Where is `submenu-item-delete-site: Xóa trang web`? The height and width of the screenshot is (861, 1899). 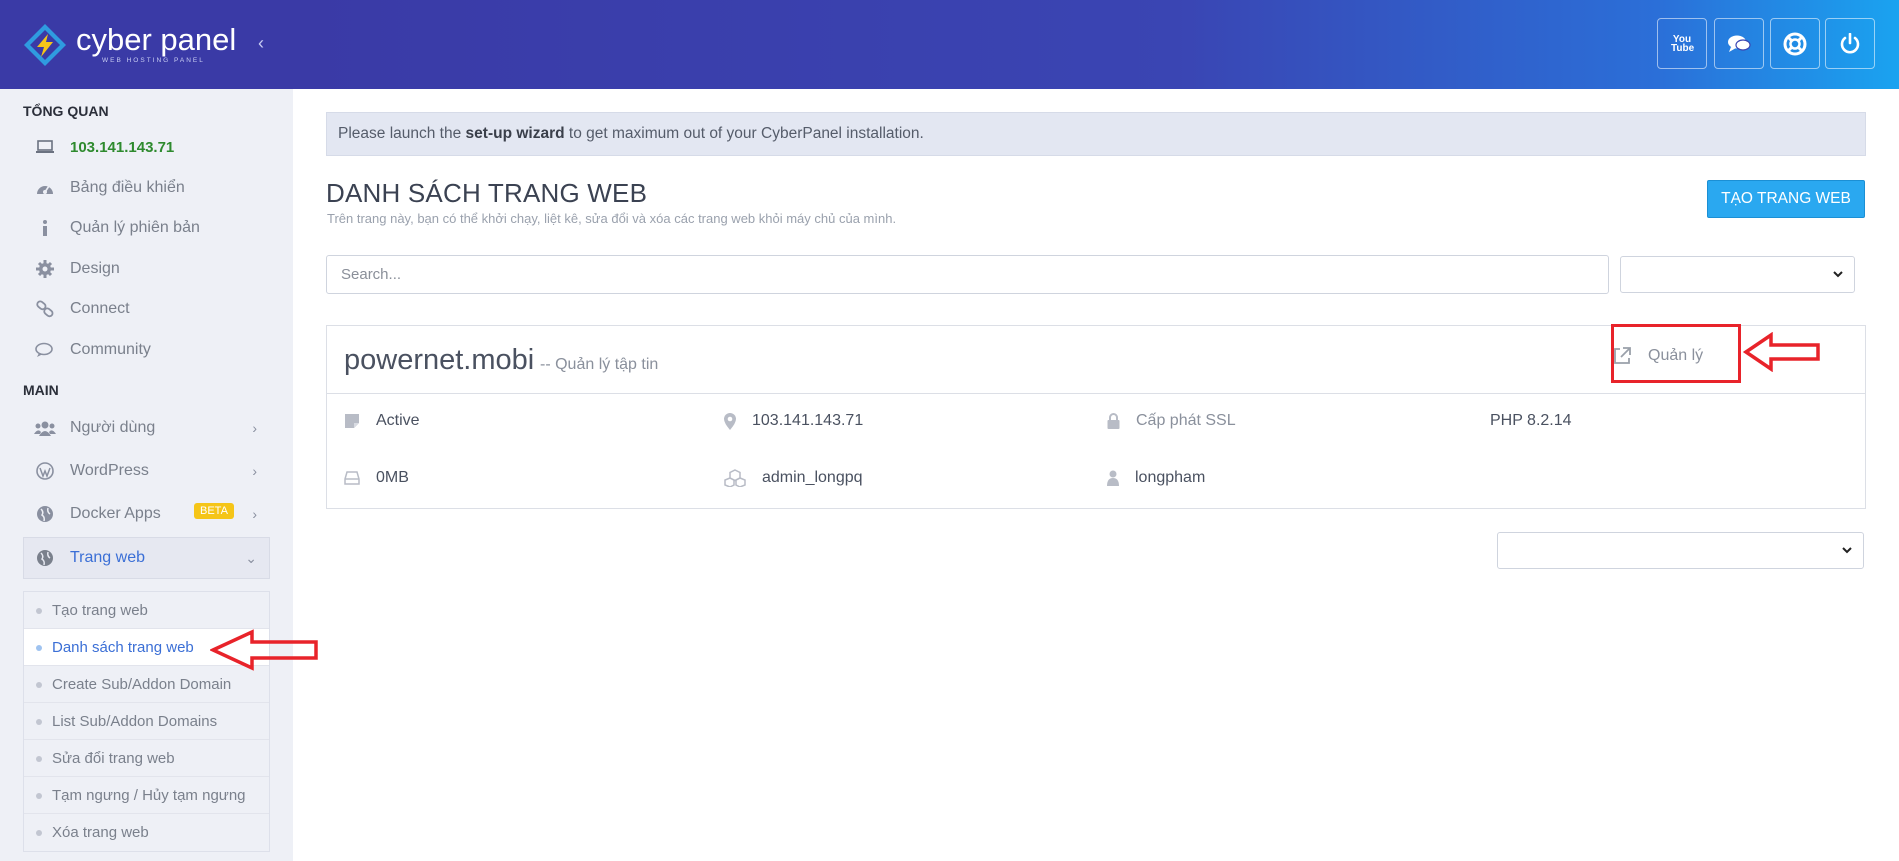 submenu-item-delete-site: Xóa trang web is located at coordinates (146, 832).